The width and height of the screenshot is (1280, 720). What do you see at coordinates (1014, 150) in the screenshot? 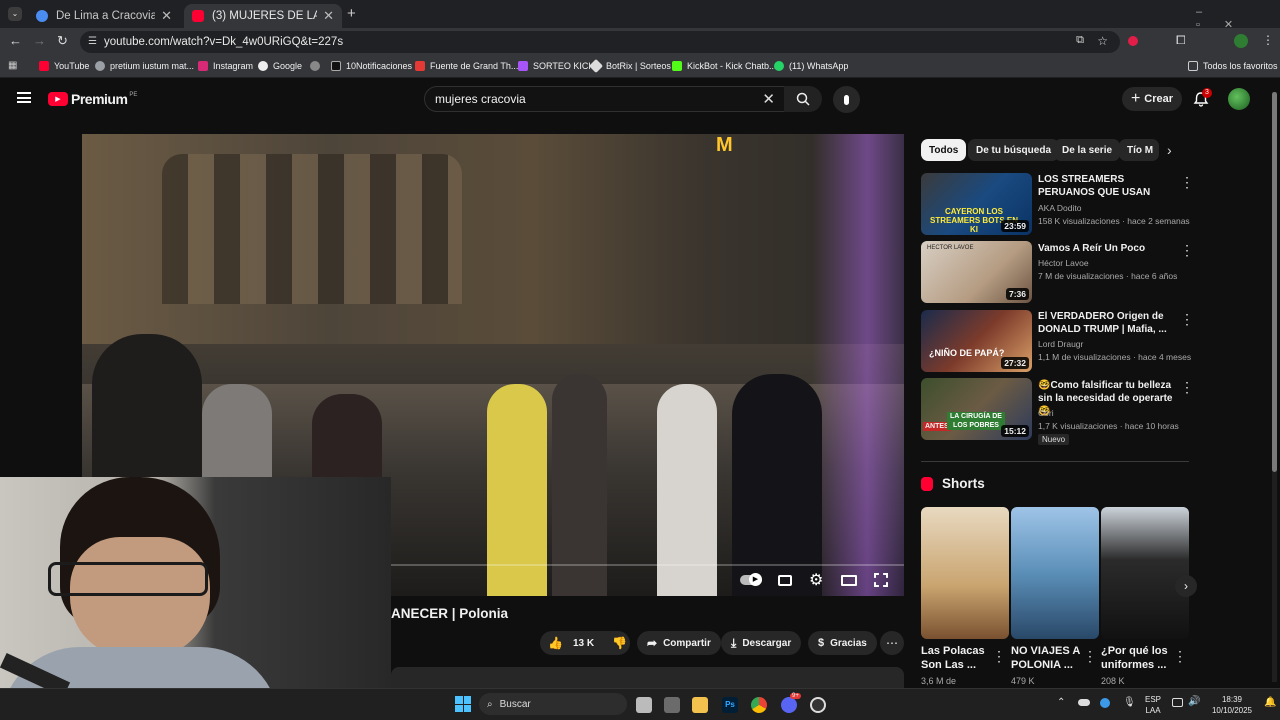
I see `chip-from-search: De tu búsqueda` at bounding box center [1014, 150].